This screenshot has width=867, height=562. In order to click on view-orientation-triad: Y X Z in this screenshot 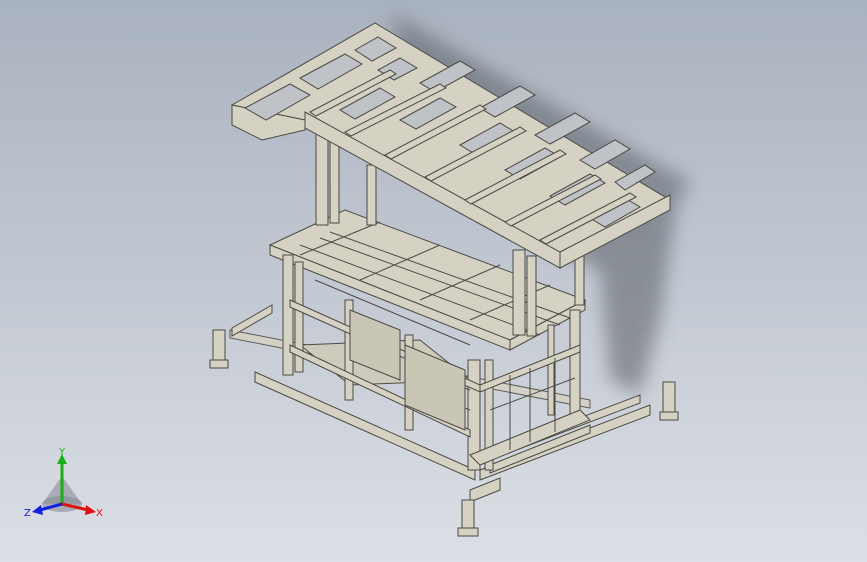, I will do `click(65, 486)`.